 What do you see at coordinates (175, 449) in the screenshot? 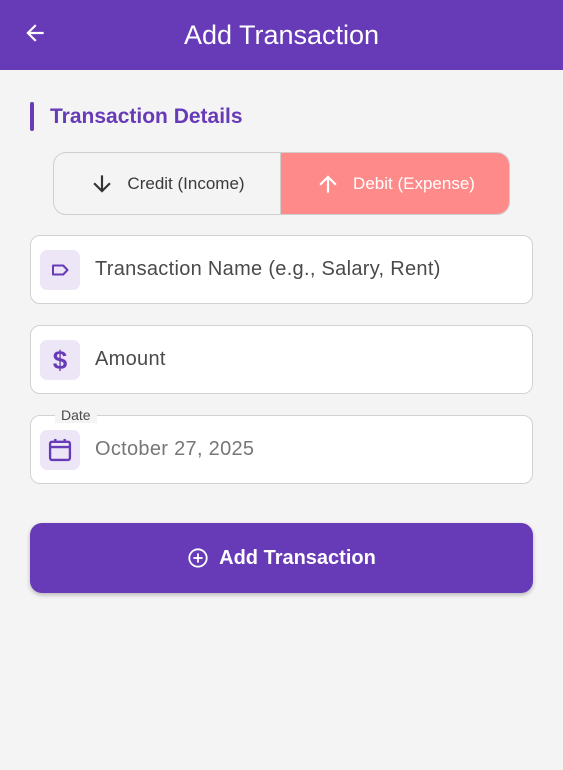
I see `date-value: October 27, 2025` at bounding box center [175, 449].